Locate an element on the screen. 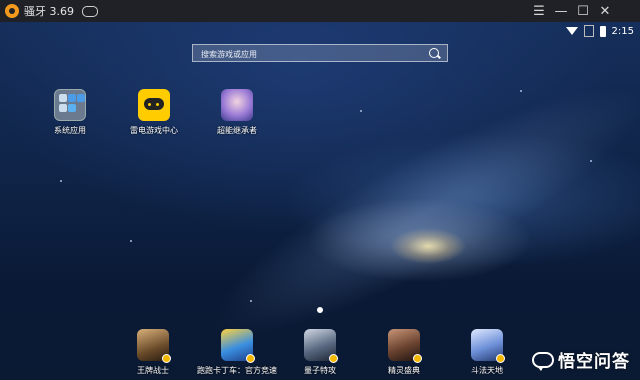 This screenshot has width=640, height=380. dock-app-wangpai-zhanshi: 王牌战士 is located at coordinates (153, 352).